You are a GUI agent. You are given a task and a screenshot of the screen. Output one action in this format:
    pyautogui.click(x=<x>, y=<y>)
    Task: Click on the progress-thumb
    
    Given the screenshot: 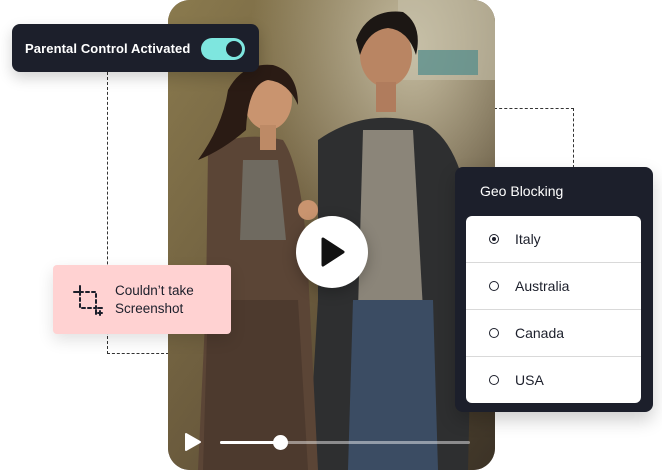 What is the action you would take?
    pyautogui.click(x=280, y=442)
    